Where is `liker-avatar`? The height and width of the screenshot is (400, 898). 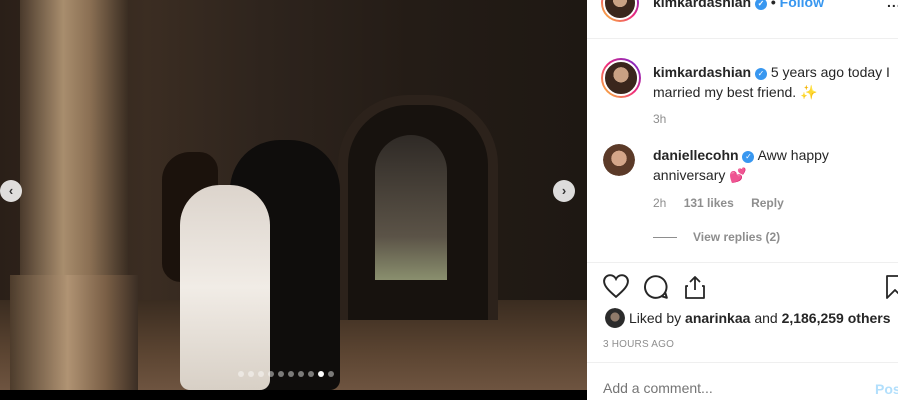 liker-avatar is located at coordinates (615, 318).